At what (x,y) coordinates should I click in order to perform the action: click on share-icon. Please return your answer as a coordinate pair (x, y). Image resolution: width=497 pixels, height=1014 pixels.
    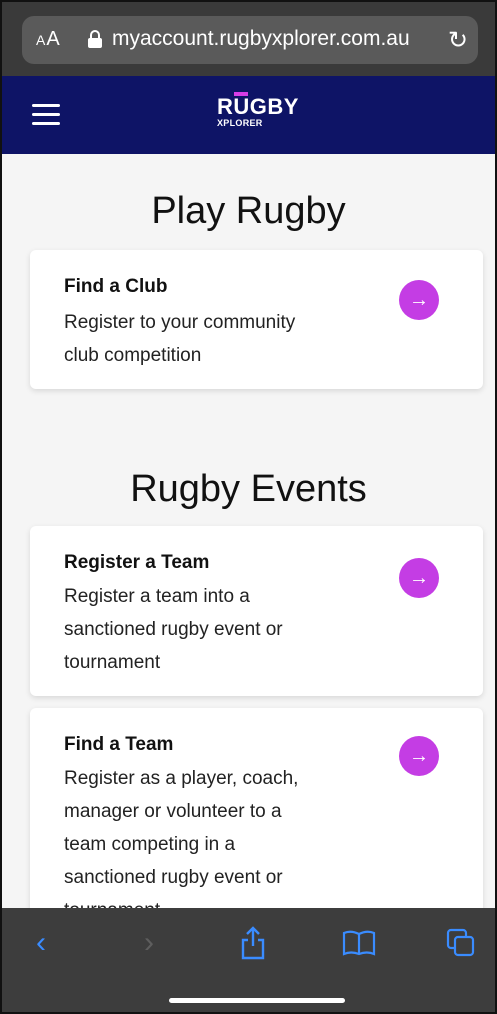
    Looking at the image, I should click on (253, 947).